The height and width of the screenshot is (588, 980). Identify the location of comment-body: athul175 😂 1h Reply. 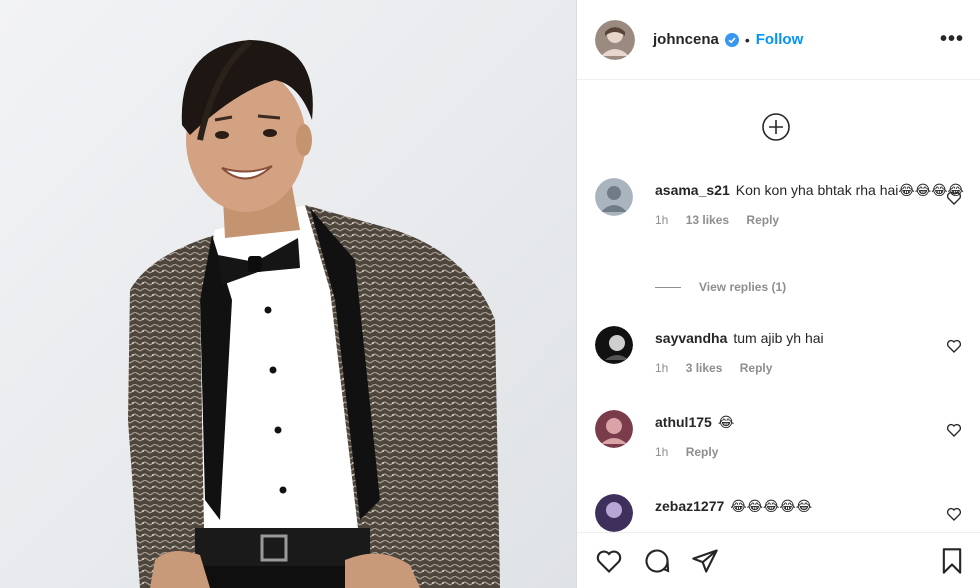
(809, 437).